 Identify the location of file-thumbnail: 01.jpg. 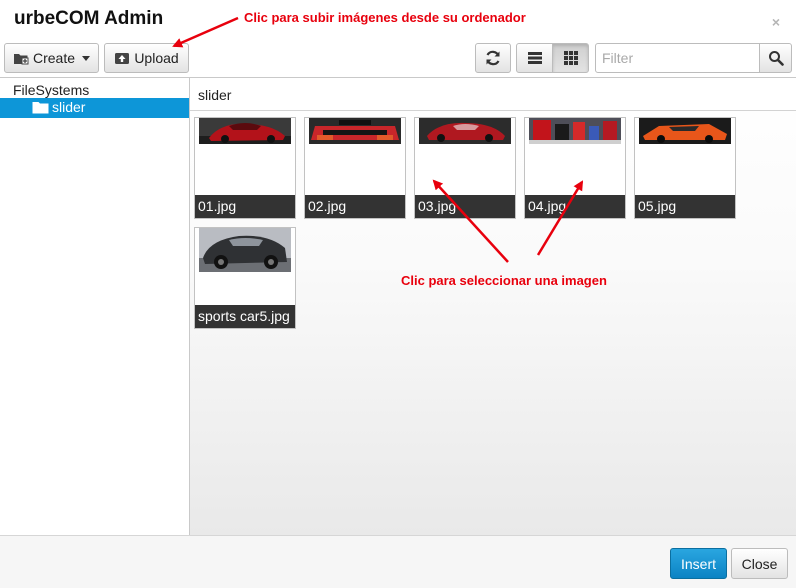
(245, 168).